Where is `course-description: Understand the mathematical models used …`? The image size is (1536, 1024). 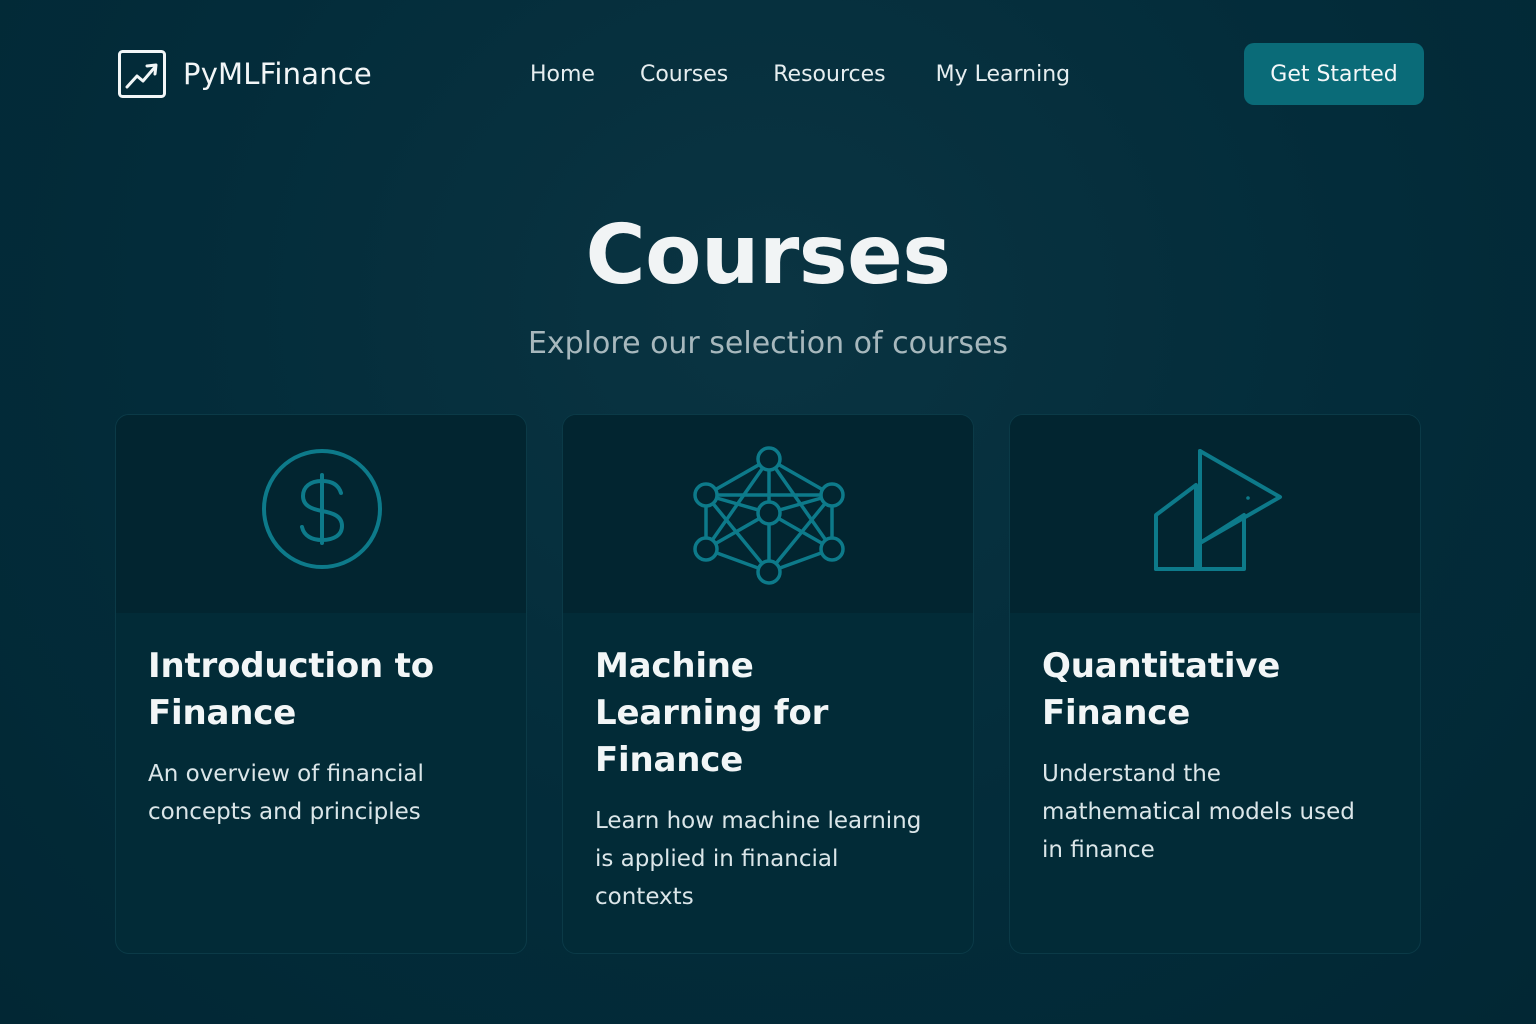 course-description: Understand the mathematical models used … is located at coordinates (1198, 812).